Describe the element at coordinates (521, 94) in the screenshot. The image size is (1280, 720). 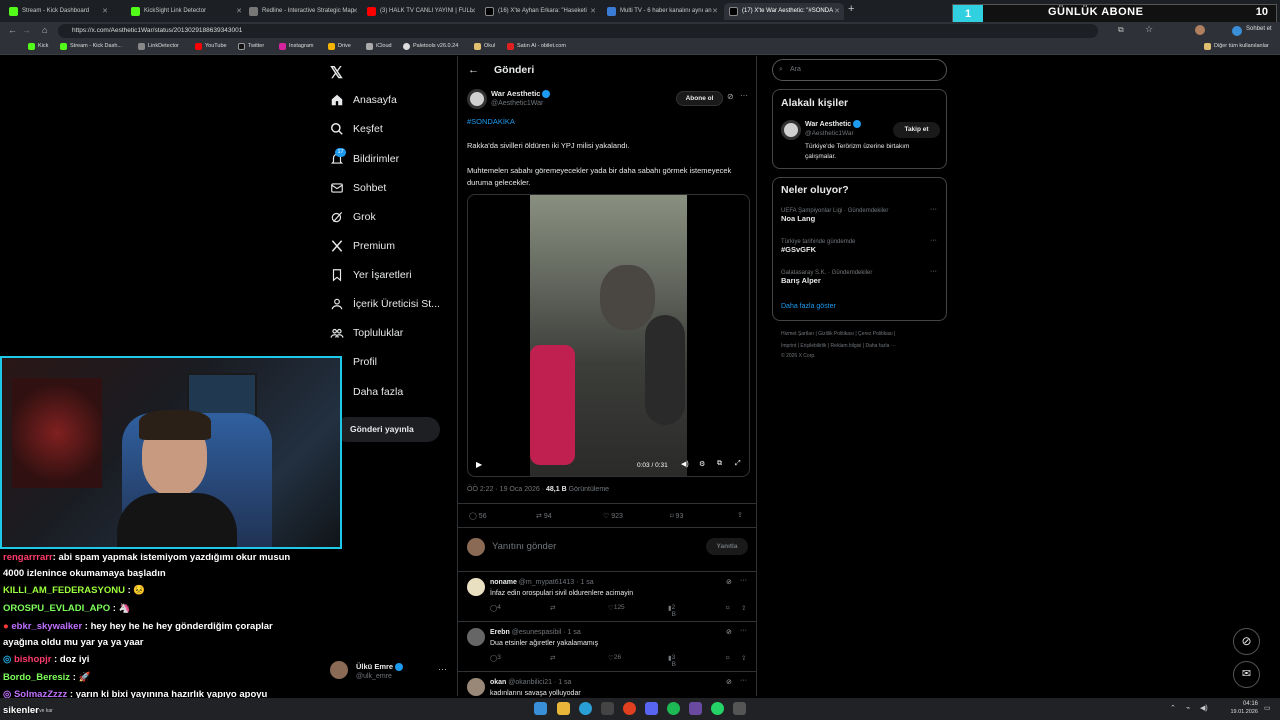
I see `post-author: War Aesthetic` at that location.